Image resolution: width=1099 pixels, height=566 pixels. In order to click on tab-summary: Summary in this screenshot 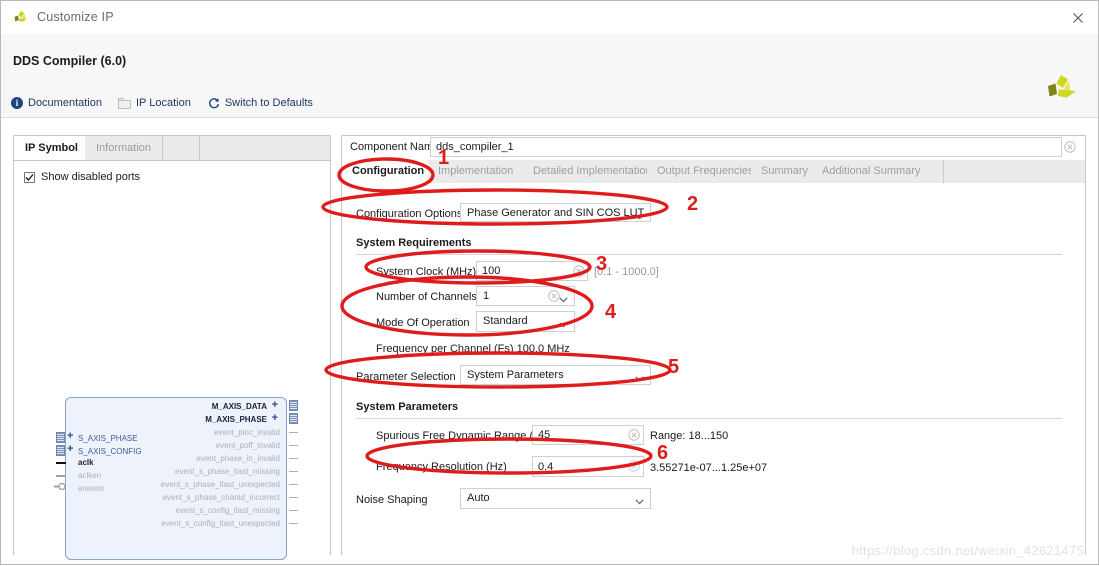, I will do `click(785, 171)`.